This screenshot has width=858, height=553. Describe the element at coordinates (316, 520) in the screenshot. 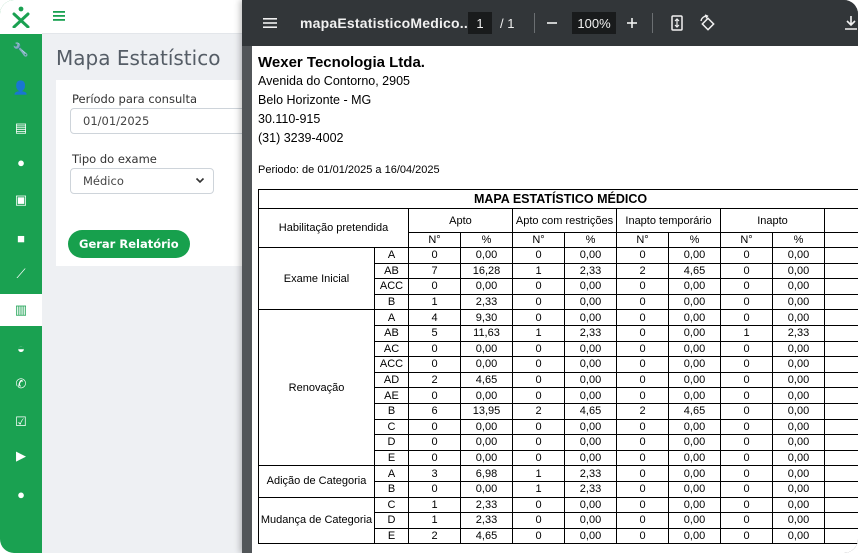

I see `habilitacao-group: Mudança de Categoria` at that location.